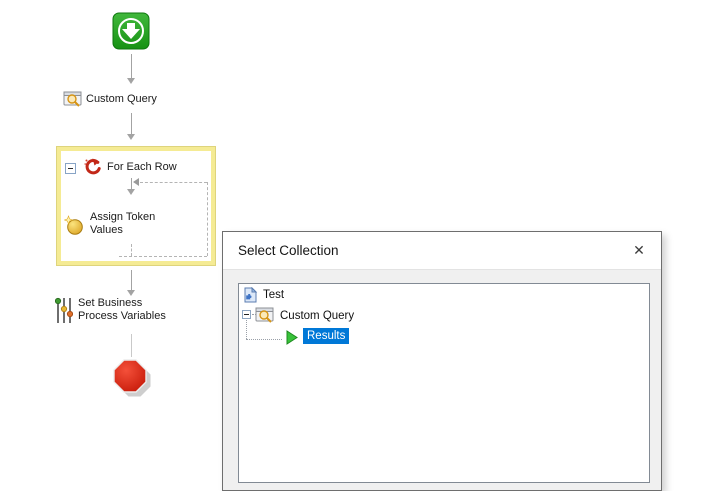 This screenshot has height=491, width=704. What do you see at coordinates (136, 206) in the screenshot?
I see `for-each-row-node: For Each Row Assign Token Values` at bounding box center [136, 206].